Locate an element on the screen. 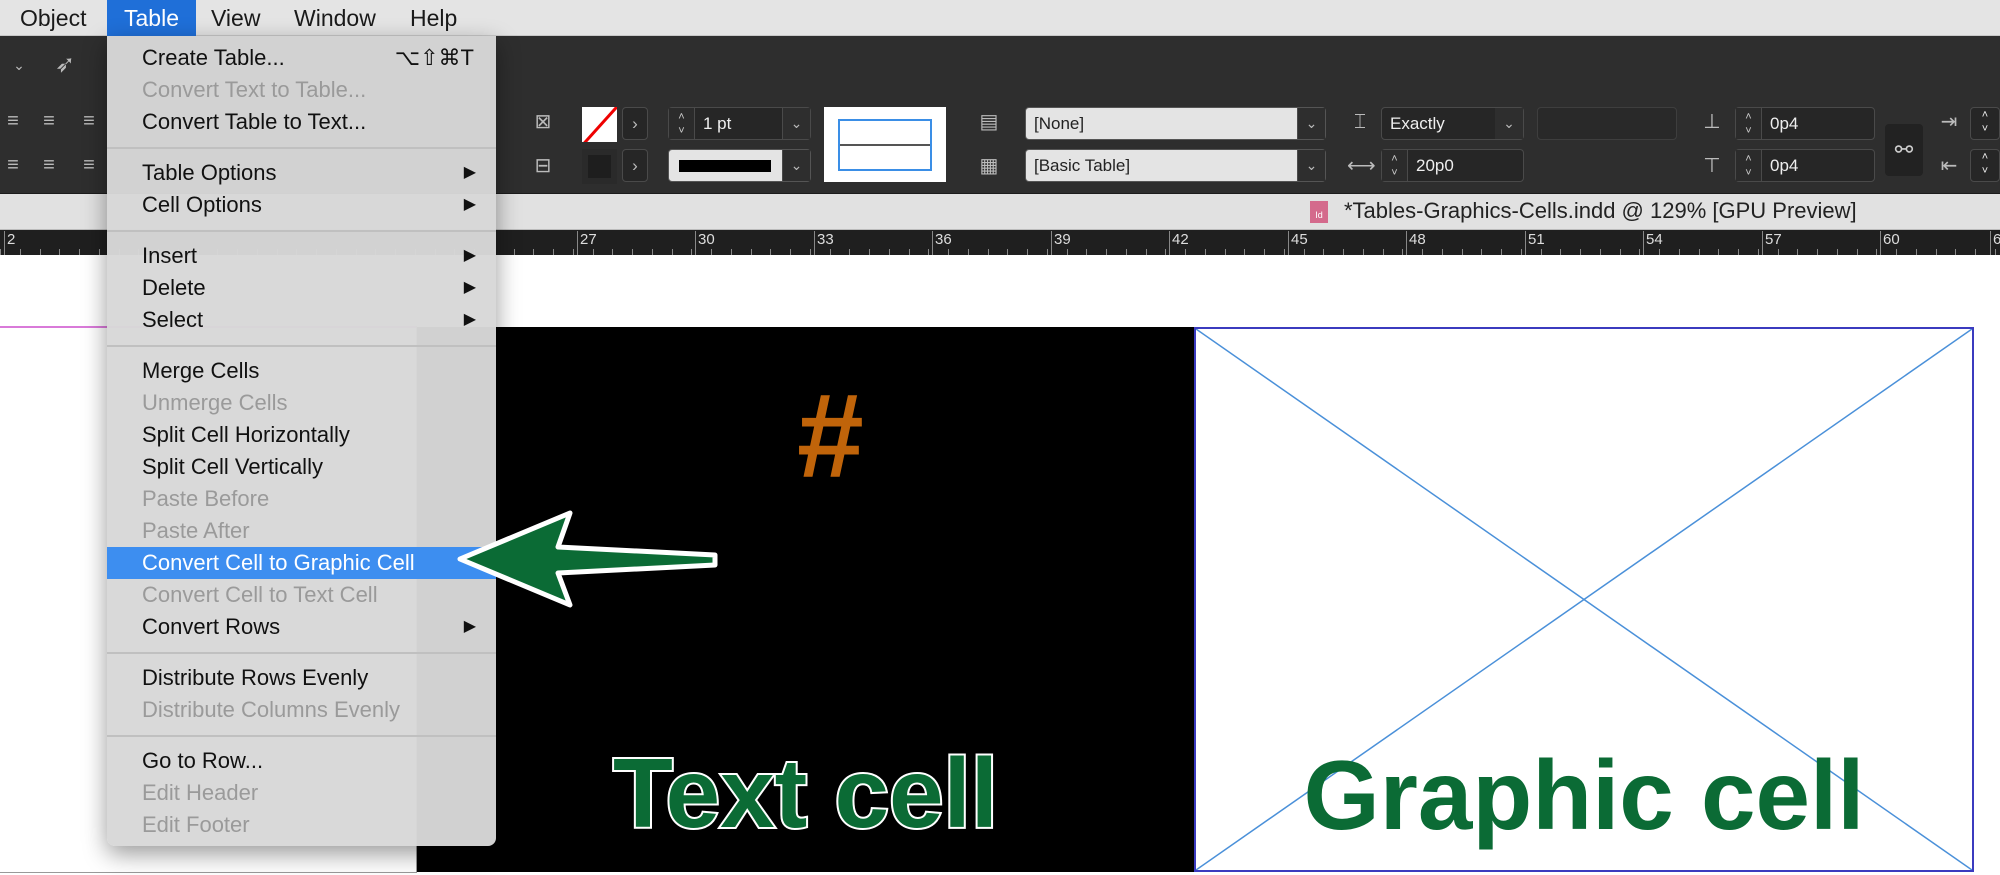  justify-center-icon: ≡ is located at coordinates (49, 165).